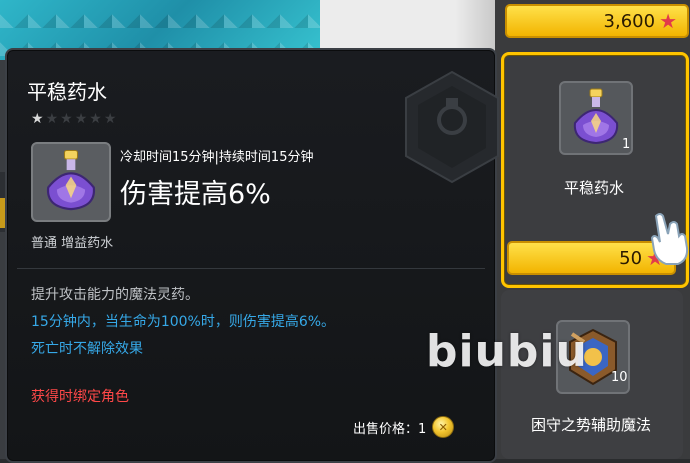 Image resolution: width=690 pixels, height=463 pixels. Describe the element at coordinates (452, 127) in the screenshot. I see `potion-emblem-icon` at that location.